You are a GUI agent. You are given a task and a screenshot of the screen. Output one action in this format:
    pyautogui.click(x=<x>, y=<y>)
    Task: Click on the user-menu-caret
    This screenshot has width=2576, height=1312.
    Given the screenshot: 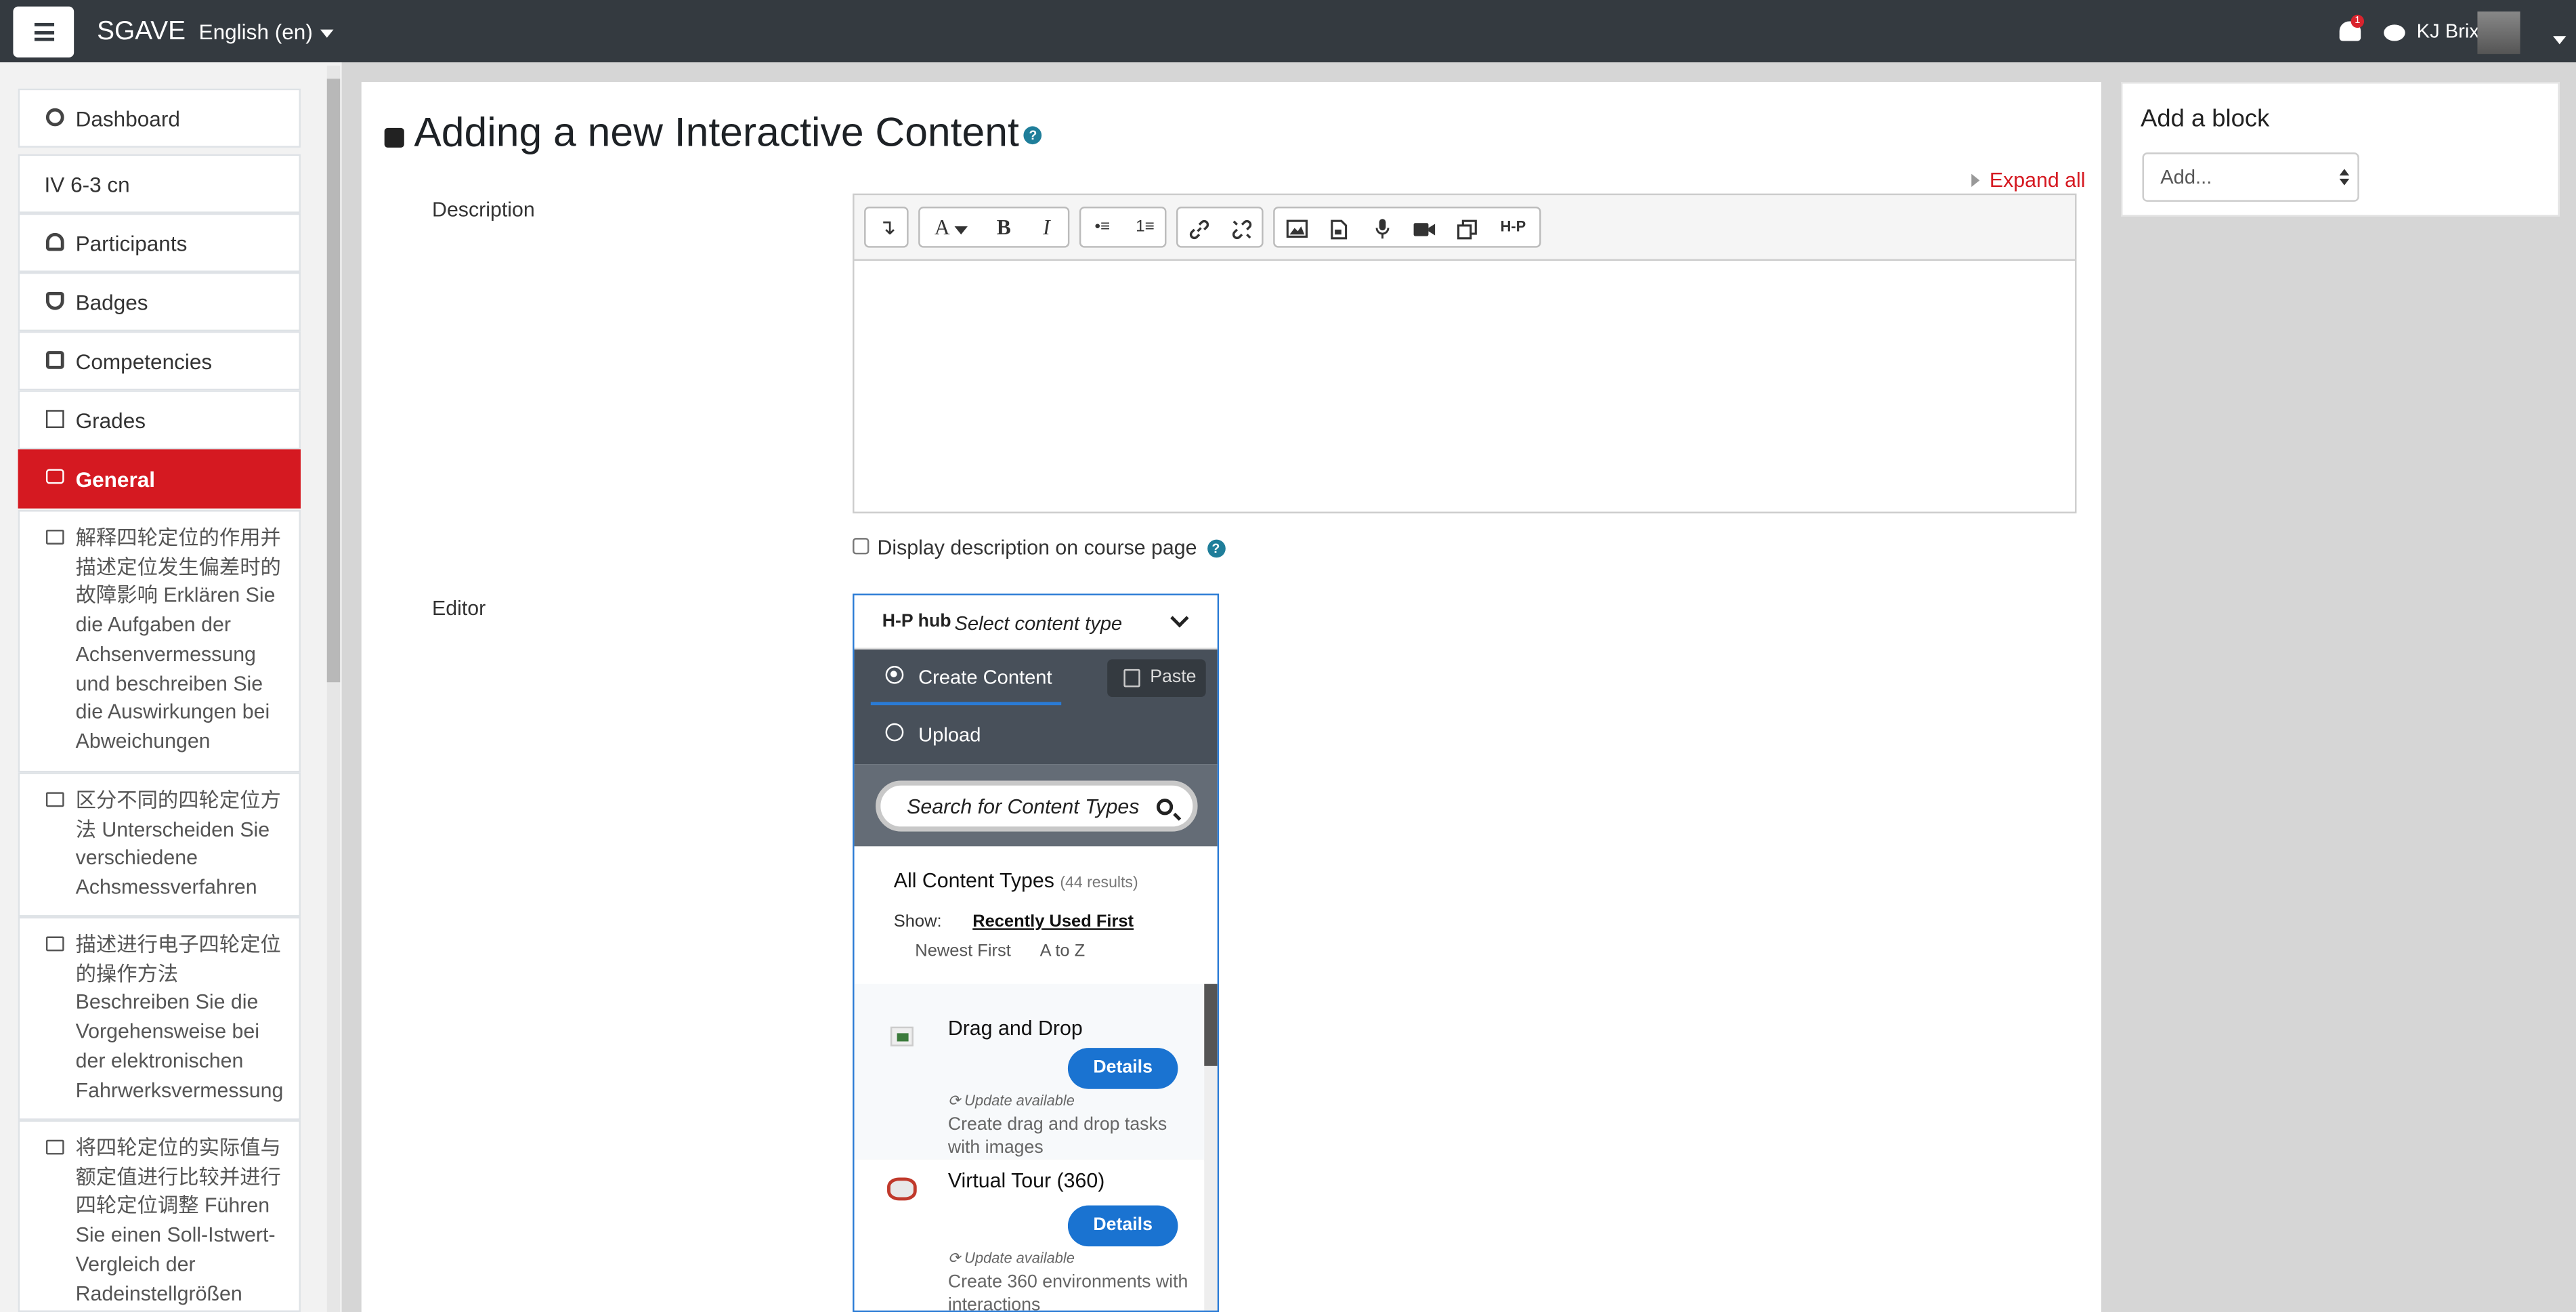 What is the action you would take?
    pyautogui.click(x=2556, y=41)
    